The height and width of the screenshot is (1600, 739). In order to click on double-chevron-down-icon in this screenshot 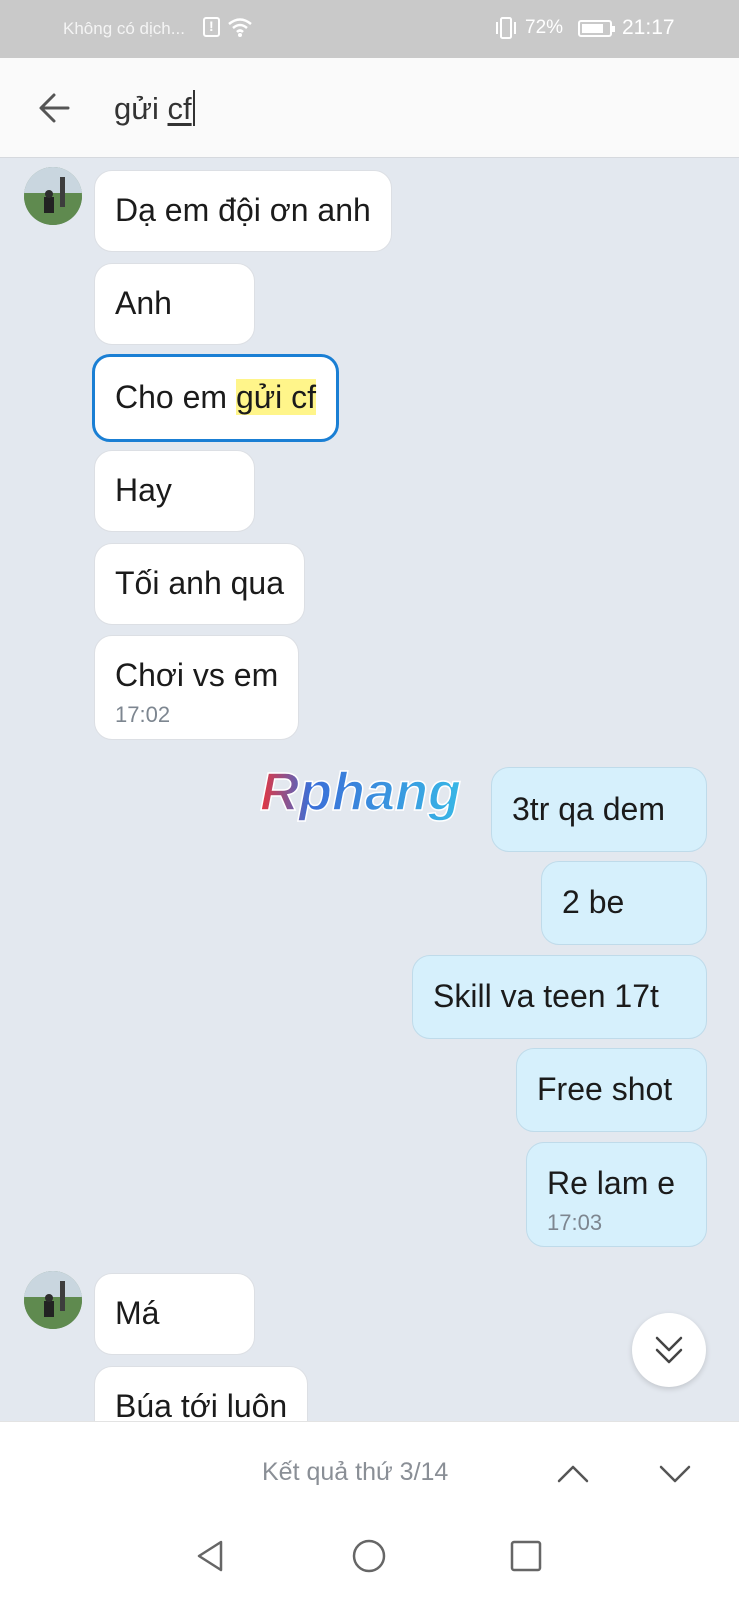, I will do `click(669, 1350)`.